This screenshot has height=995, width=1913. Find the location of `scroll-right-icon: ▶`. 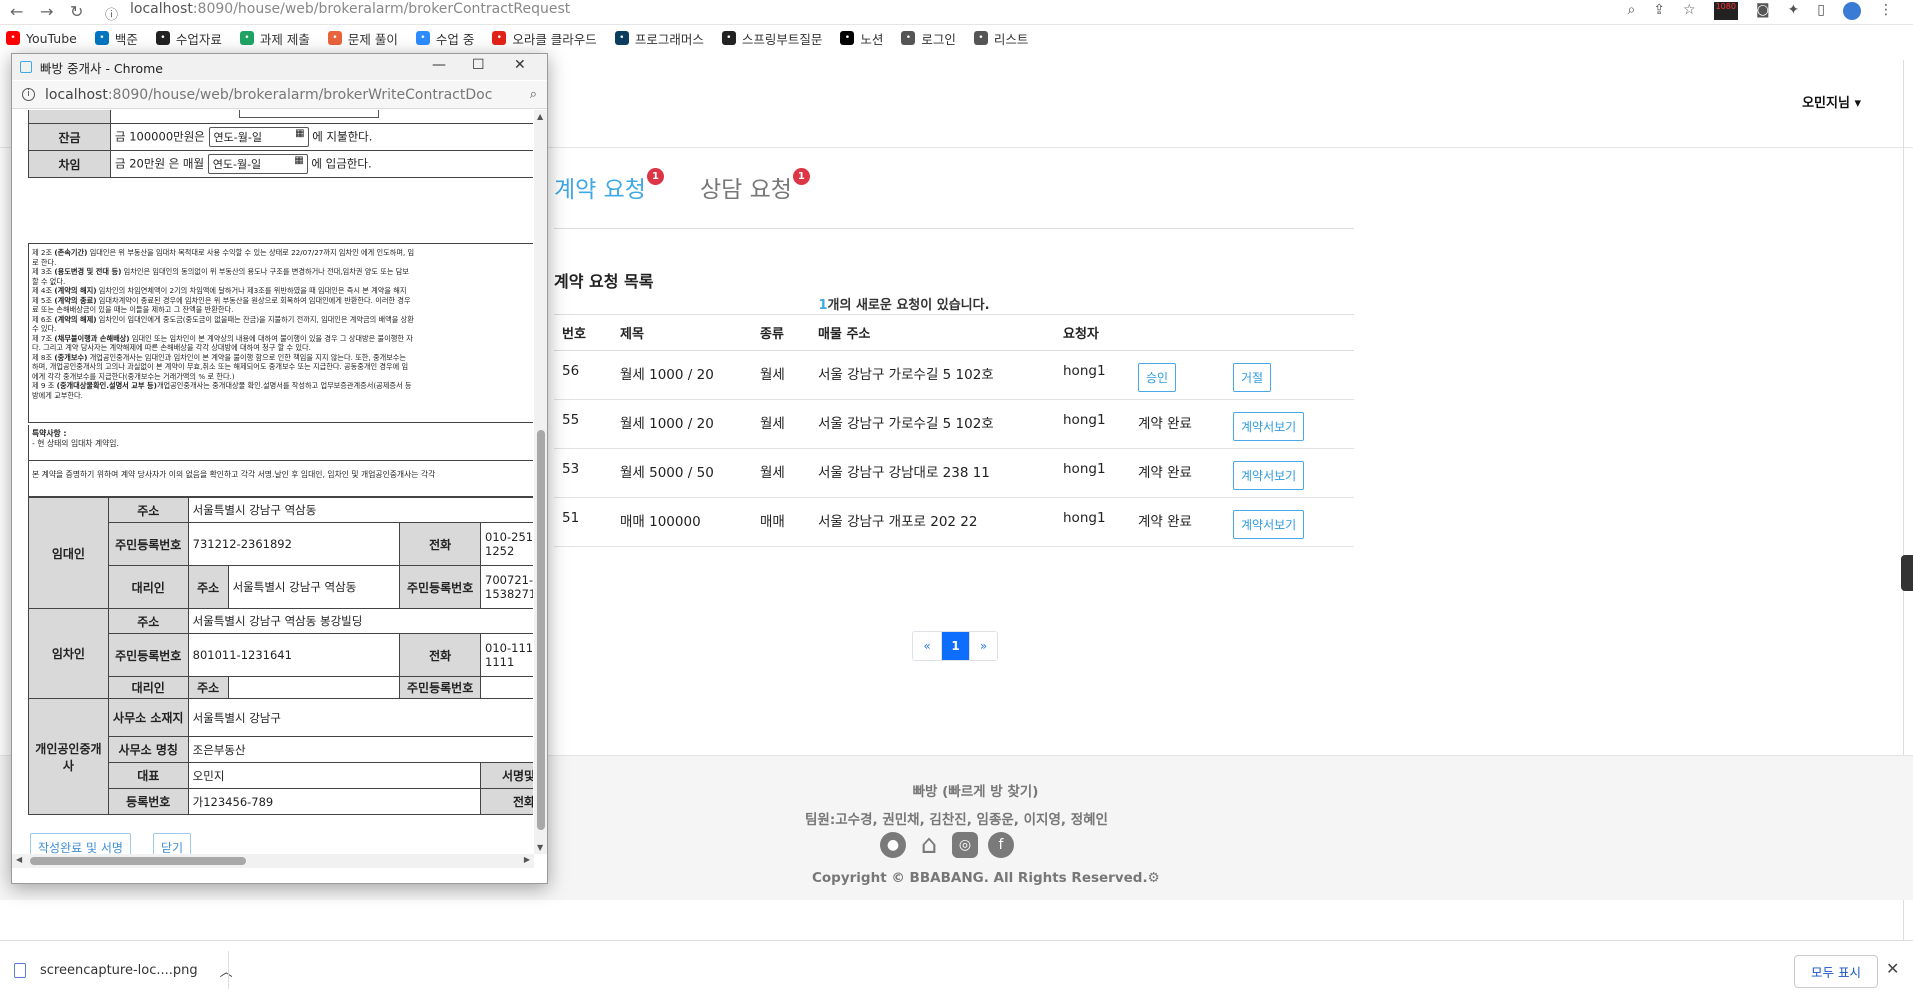

scroll-right-icon: ▶ is located at coordinates (527, 859).